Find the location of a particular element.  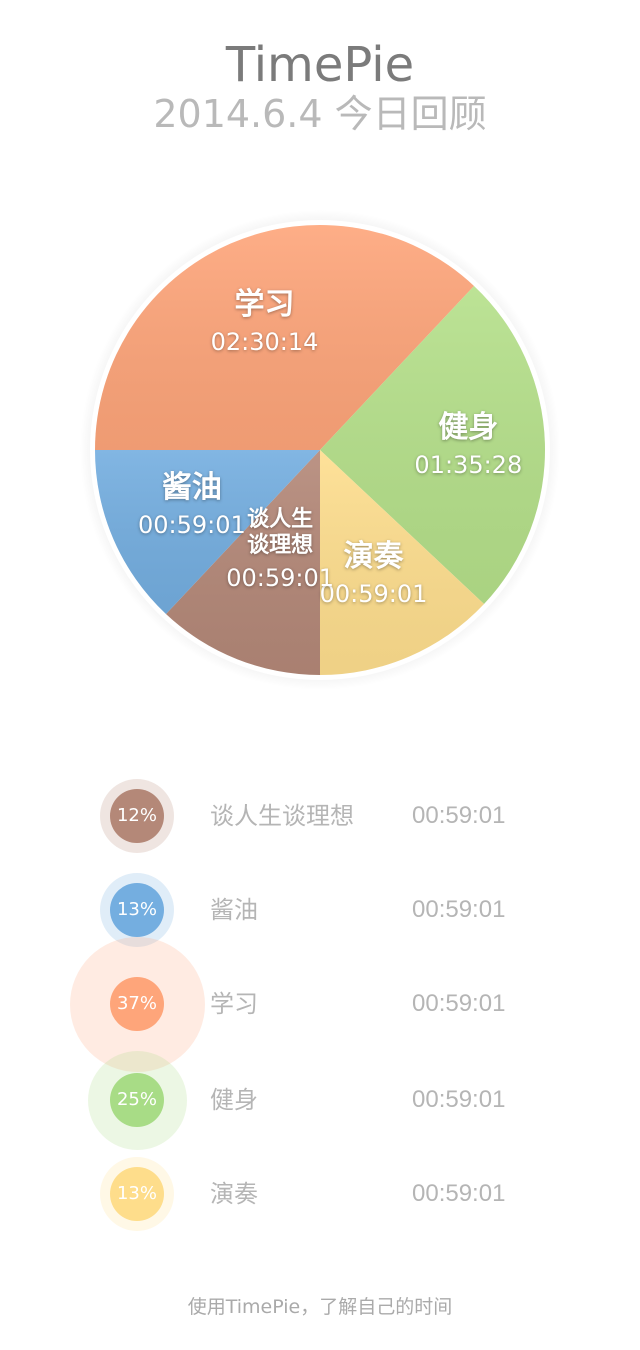

legend-activity-name: 演奏 is located at coordinates (234, 1194).